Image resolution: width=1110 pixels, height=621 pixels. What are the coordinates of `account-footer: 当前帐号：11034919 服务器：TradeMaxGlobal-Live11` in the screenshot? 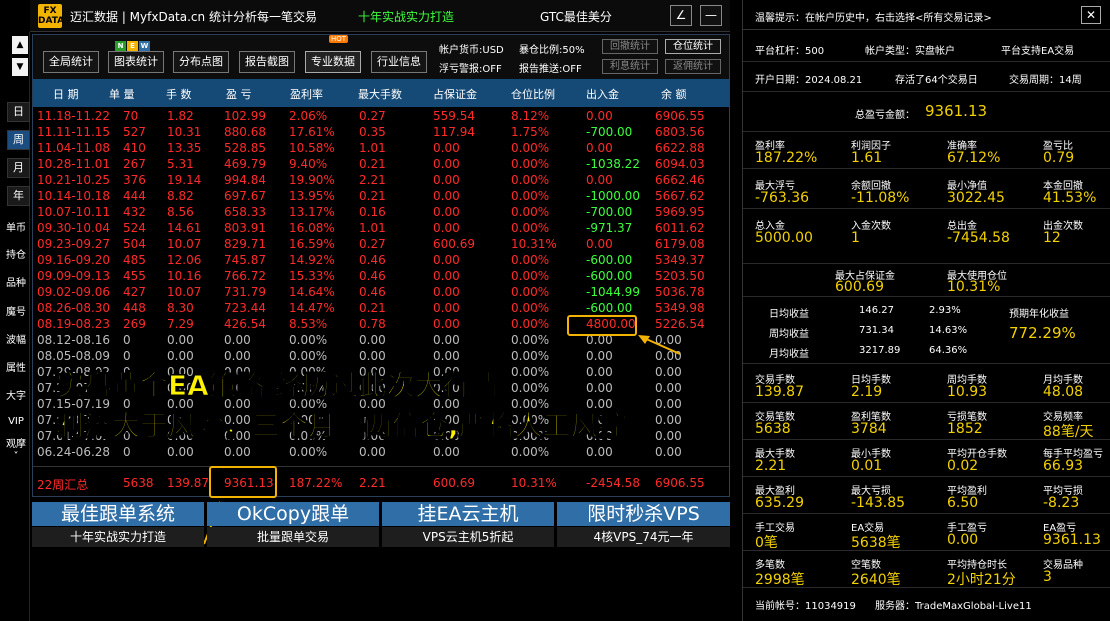 It's located at (926, 605).